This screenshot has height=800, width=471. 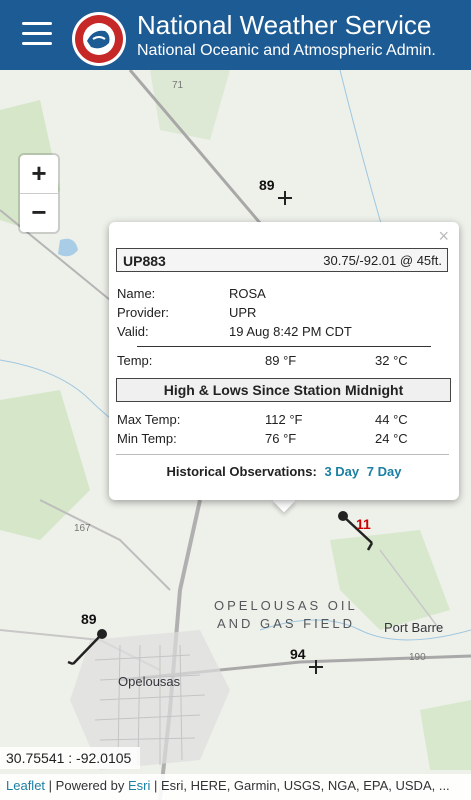 I want to click on temp-row: Temp: 89 °F 32 °C, so click(x=284, y=362).